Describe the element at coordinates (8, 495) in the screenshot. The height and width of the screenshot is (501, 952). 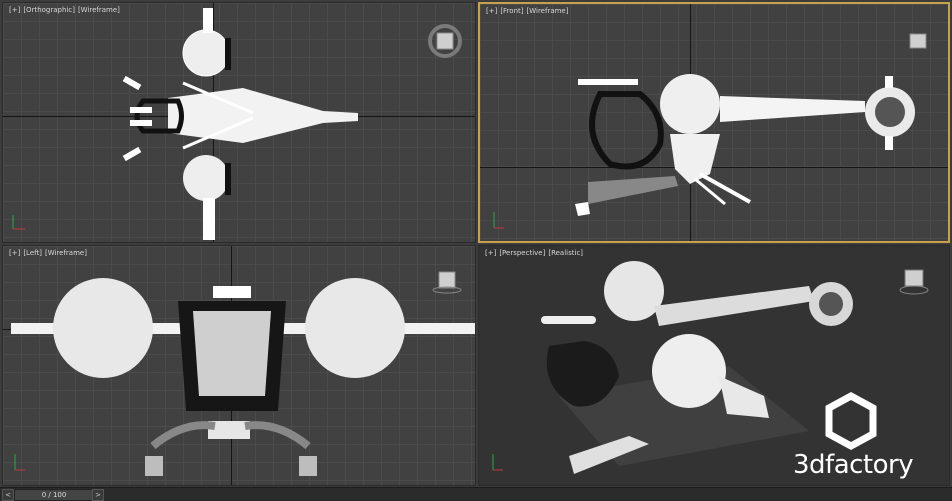
I see `timeline-prev-button: <` at that location.